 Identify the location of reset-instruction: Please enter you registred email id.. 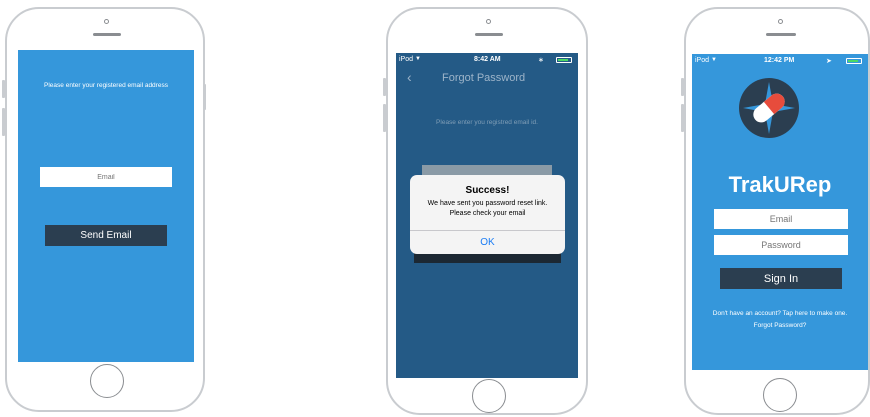
(487, 122).